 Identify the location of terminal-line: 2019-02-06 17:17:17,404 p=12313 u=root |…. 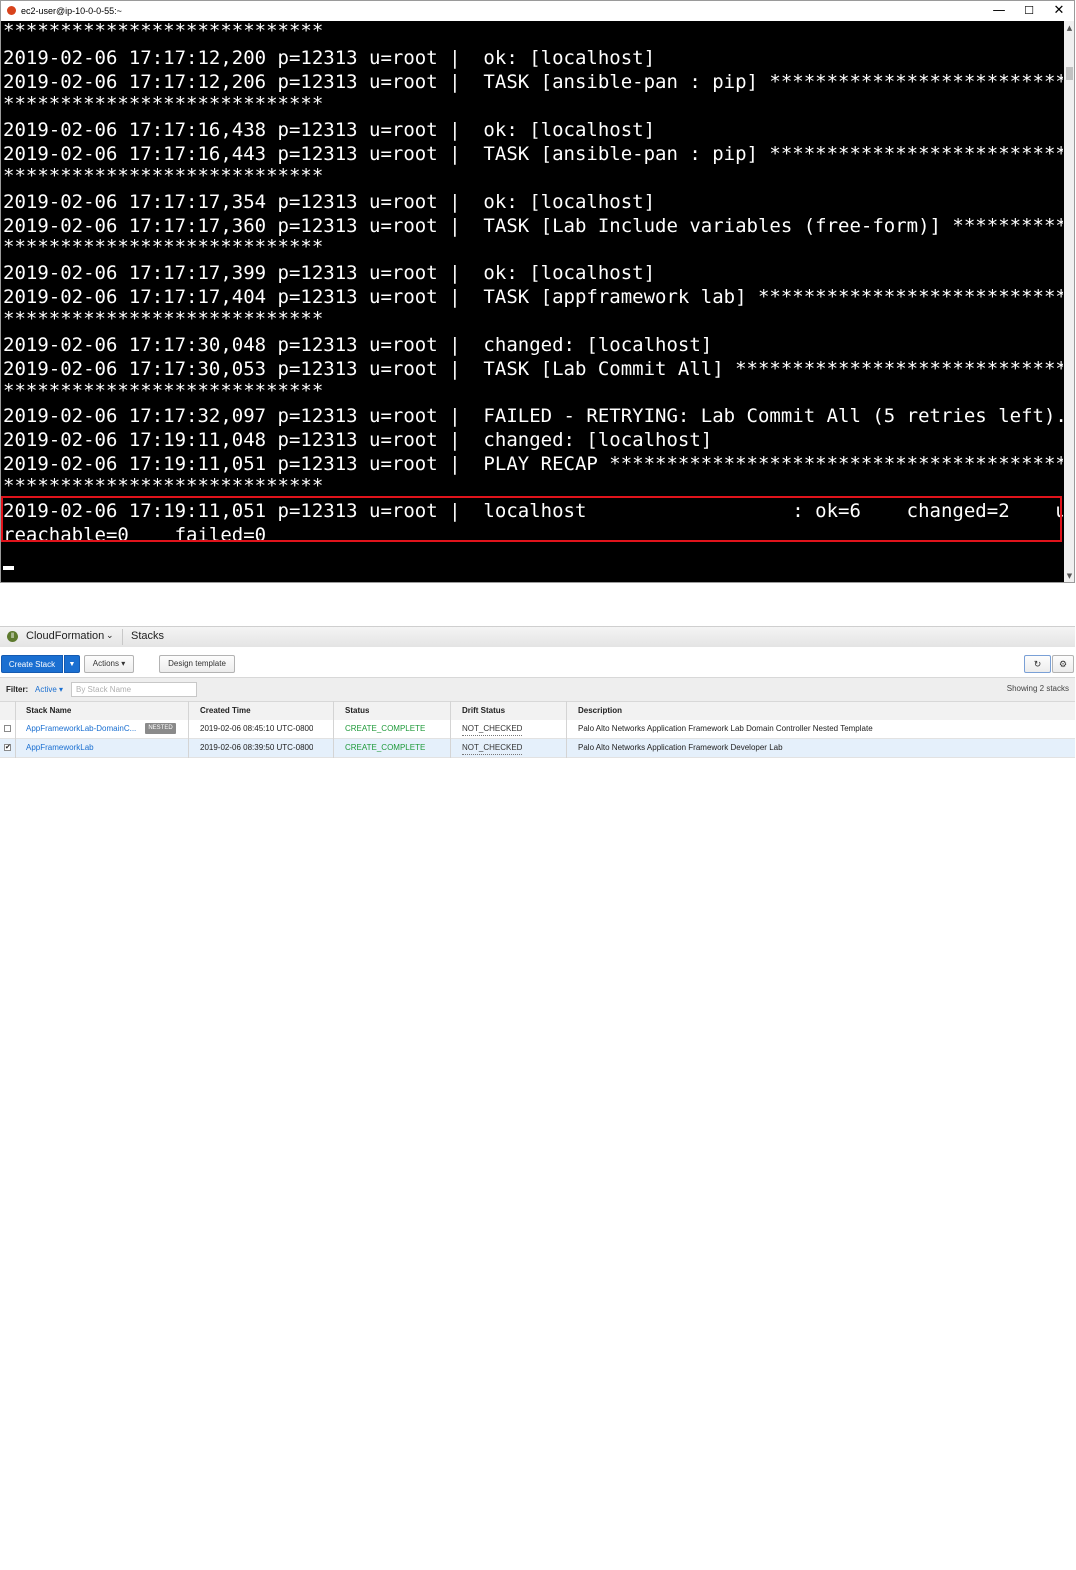
(533, 297).